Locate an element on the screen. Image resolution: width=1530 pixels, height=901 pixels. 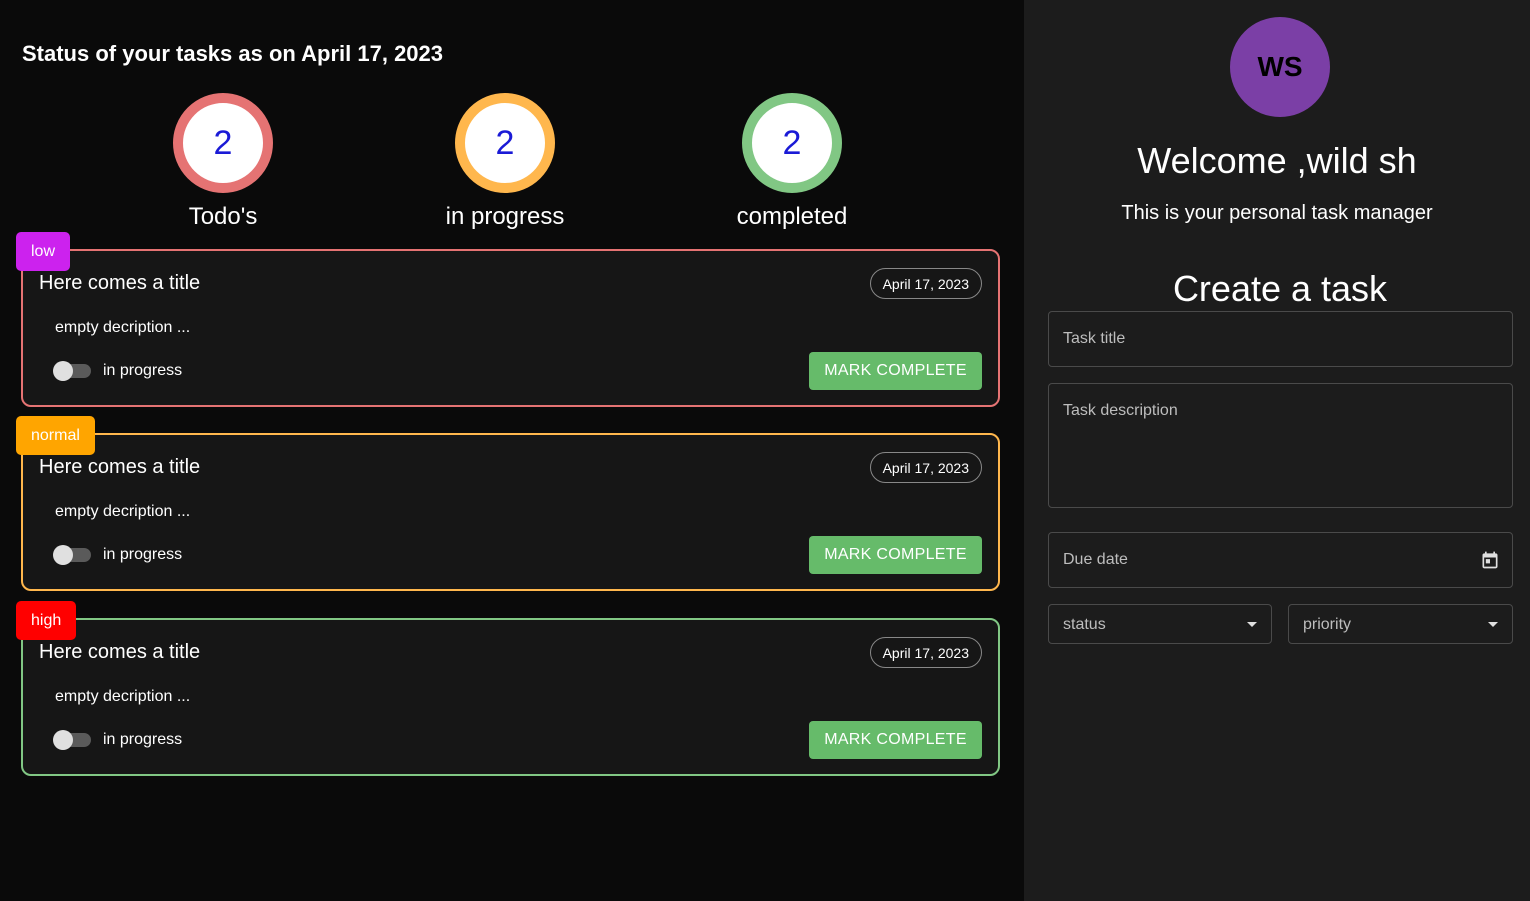
in-progress-label: in progress is located at coordinates (505, 216).